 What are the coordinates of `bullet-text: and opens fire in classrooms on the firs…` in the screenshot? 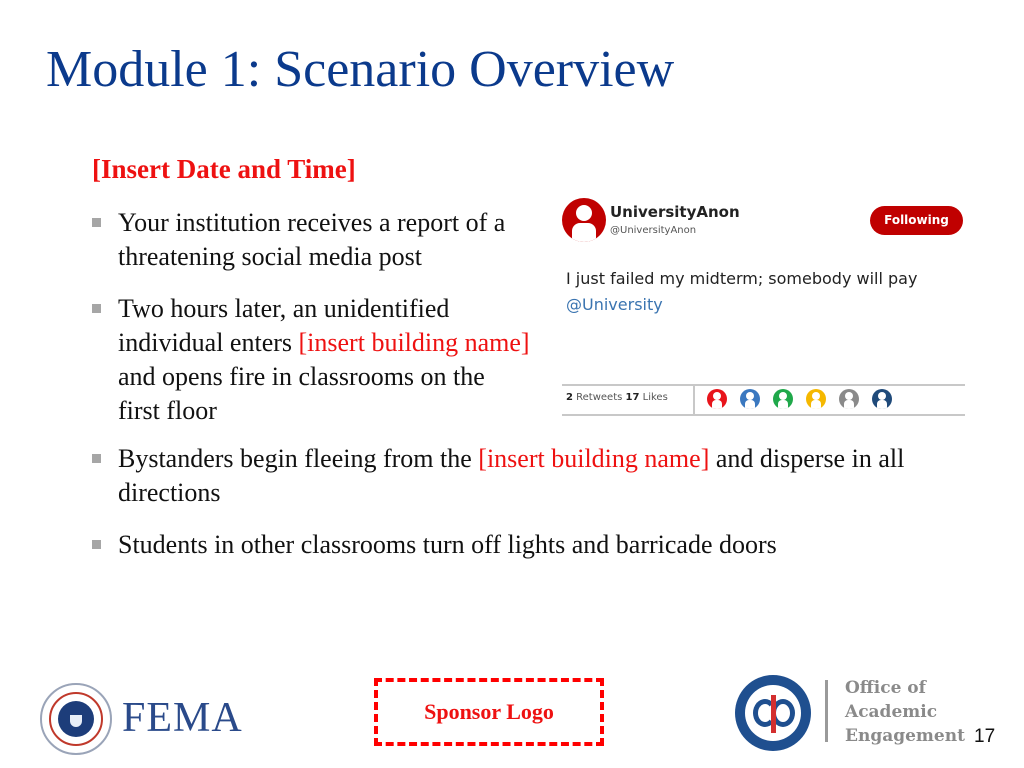 It's located at (301, 393).